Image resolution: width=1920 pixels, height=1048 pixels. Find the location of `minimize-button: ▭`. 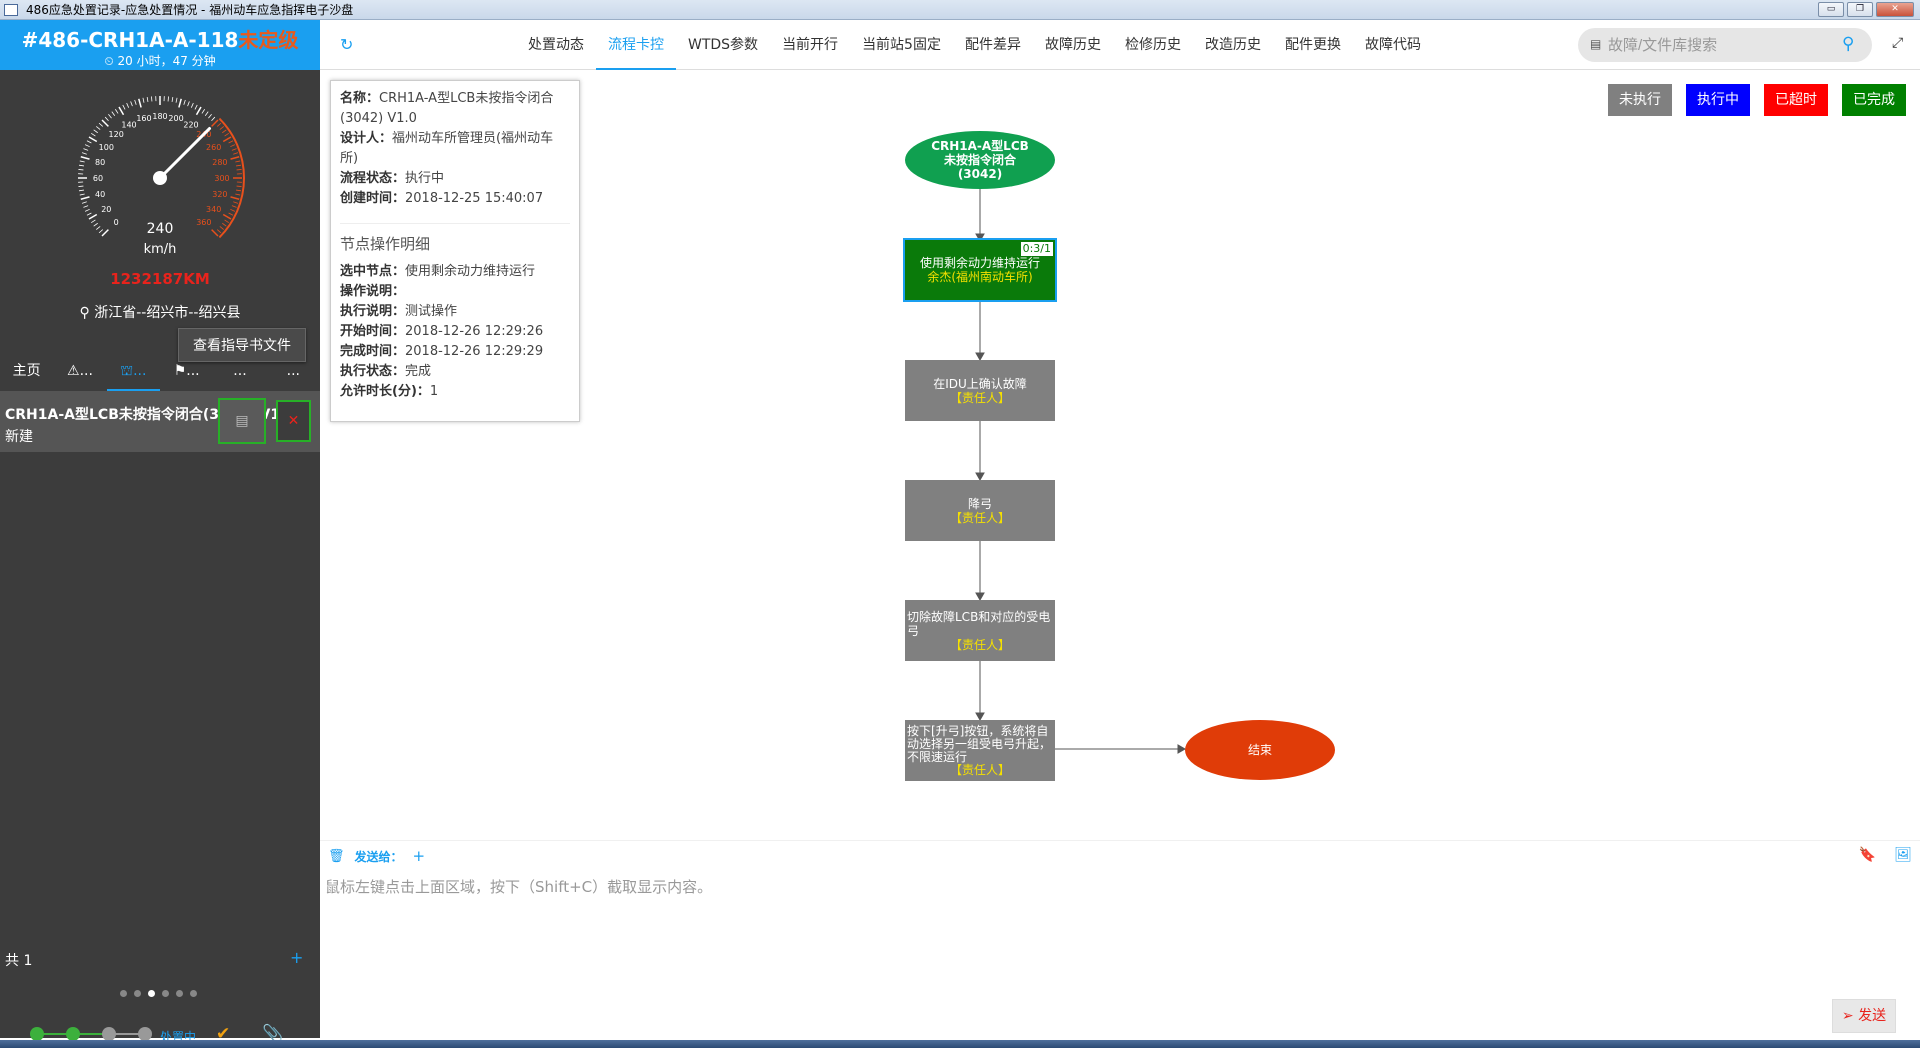

minimize-button: ▭ is located at coordinates (1831, 9).